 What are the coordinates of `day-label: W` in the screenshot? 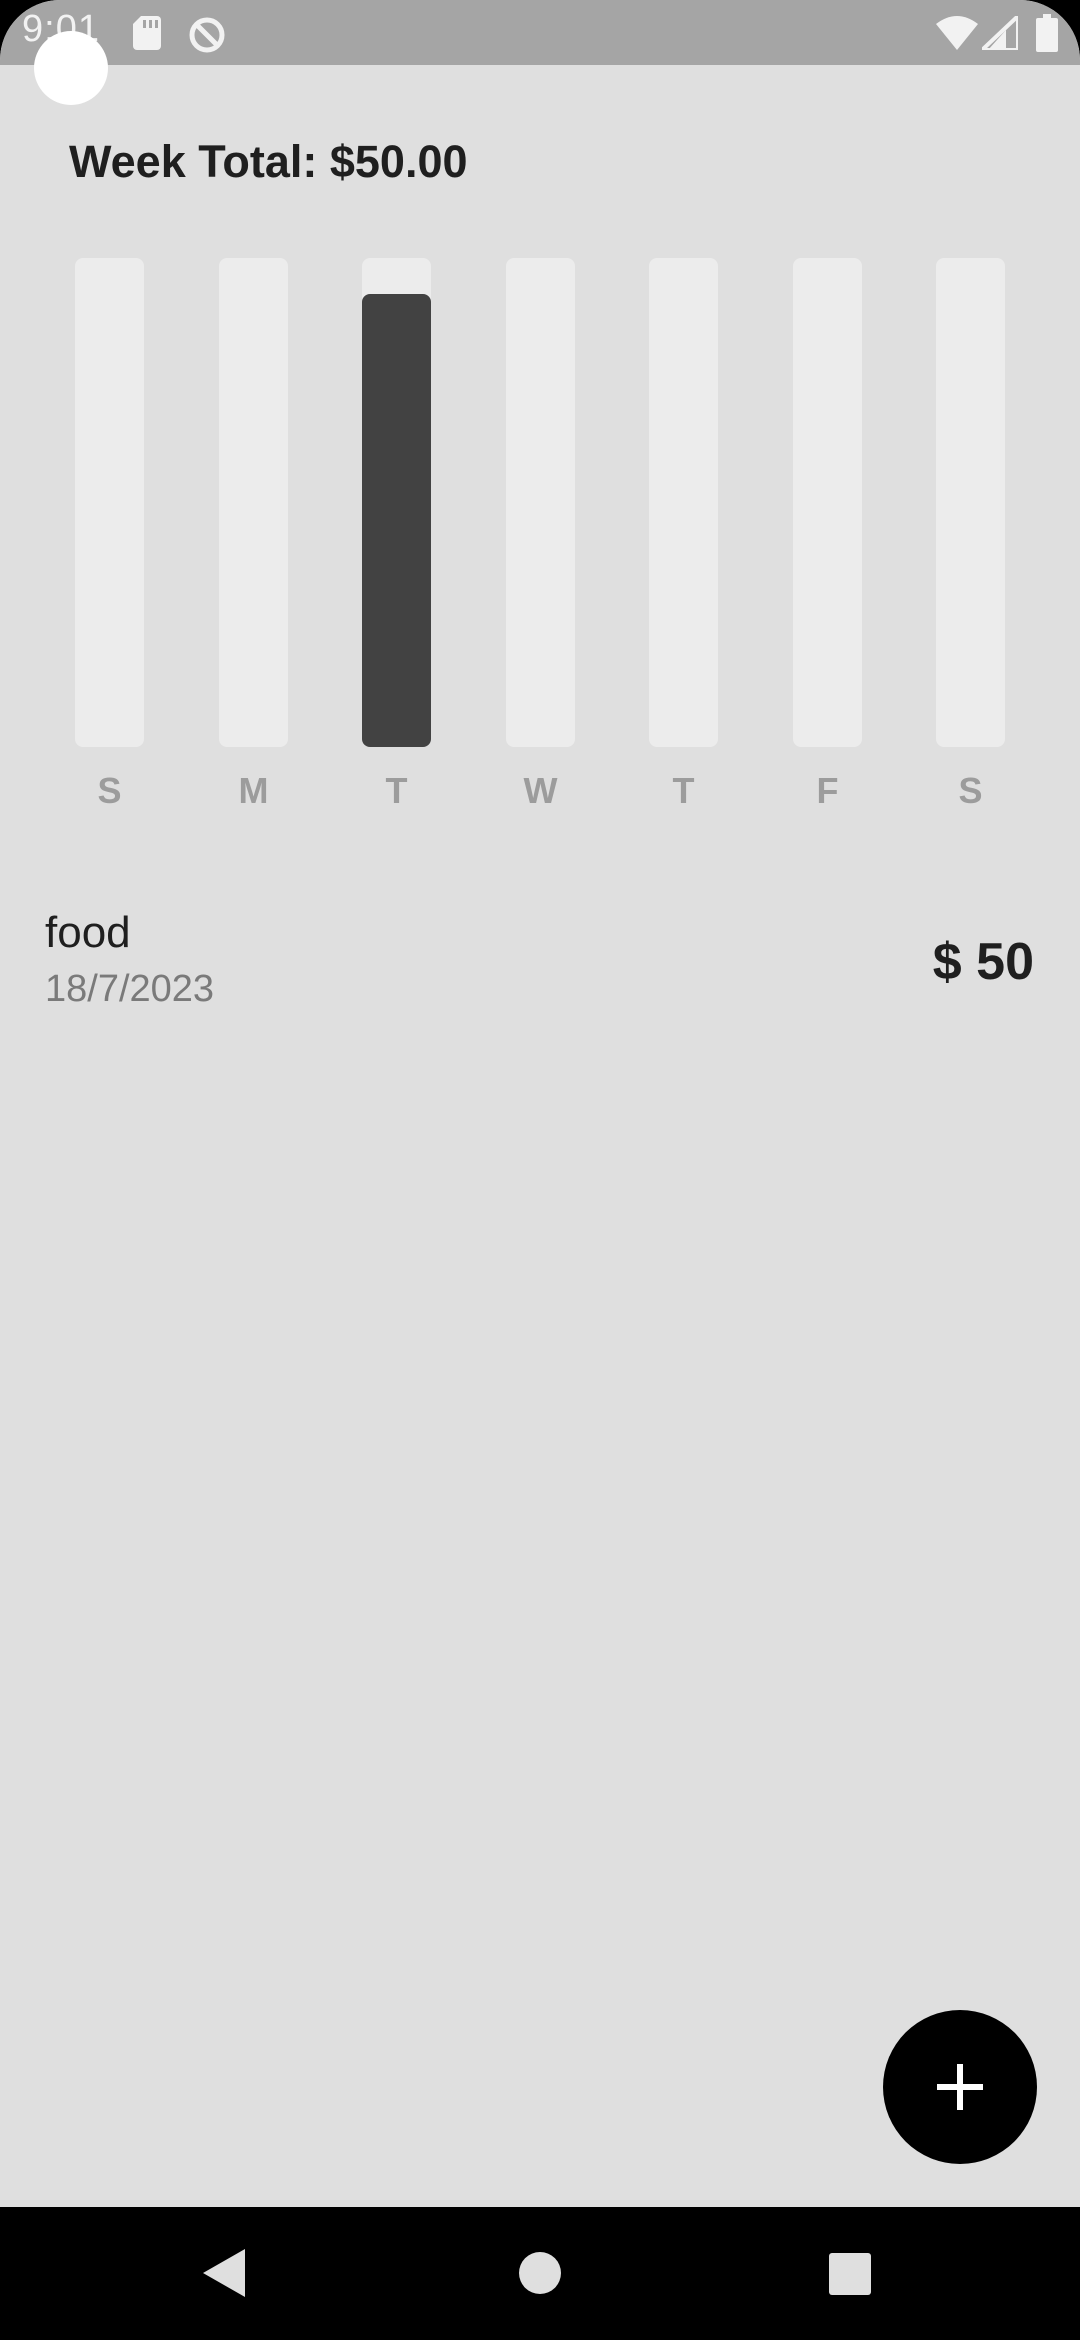 It's located at (540, 790).